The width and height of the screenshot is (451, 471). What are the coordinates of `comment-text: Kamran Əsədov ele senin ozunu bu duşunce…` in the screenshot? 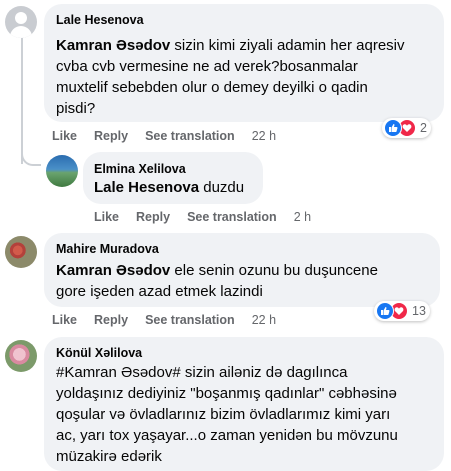 It's located at (217, 281).